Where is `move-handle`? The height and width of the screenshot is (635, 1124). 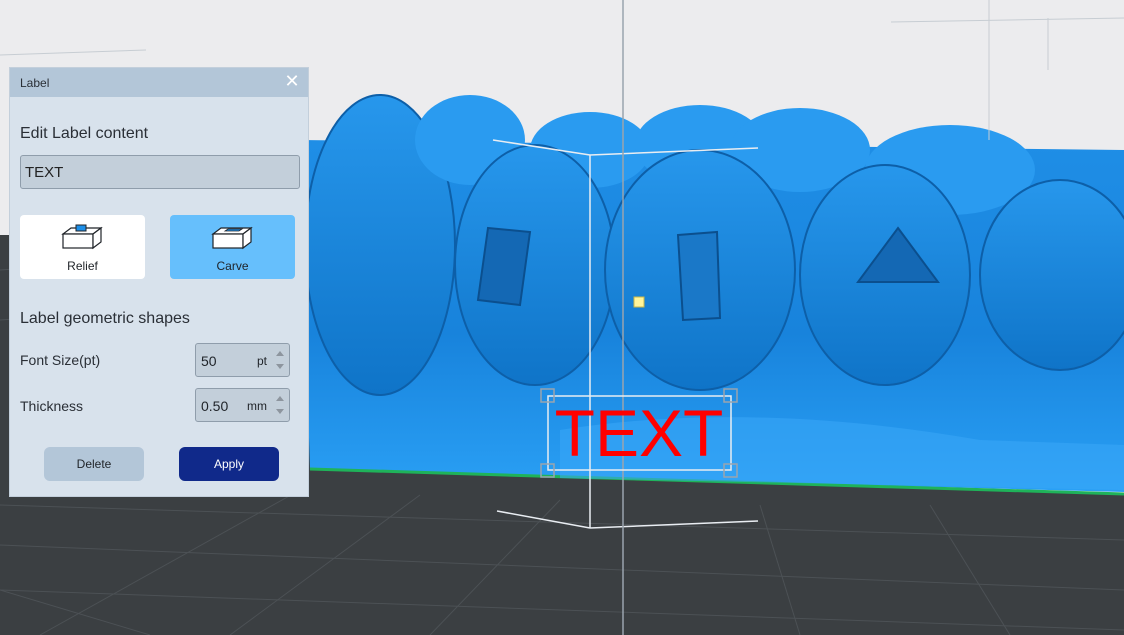 move-handle is located at coordinates (639, 302).